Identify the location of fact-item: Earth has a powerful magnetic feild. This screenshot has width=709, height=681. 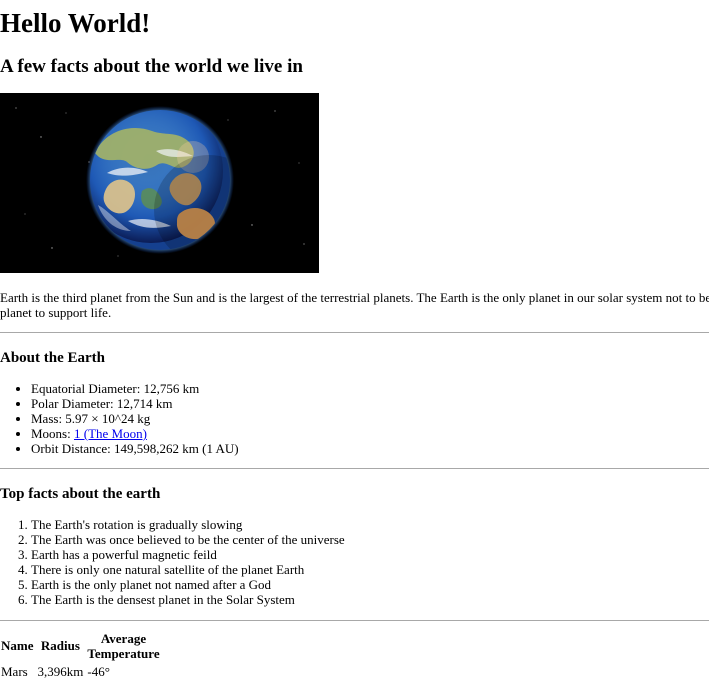
(188, 554).